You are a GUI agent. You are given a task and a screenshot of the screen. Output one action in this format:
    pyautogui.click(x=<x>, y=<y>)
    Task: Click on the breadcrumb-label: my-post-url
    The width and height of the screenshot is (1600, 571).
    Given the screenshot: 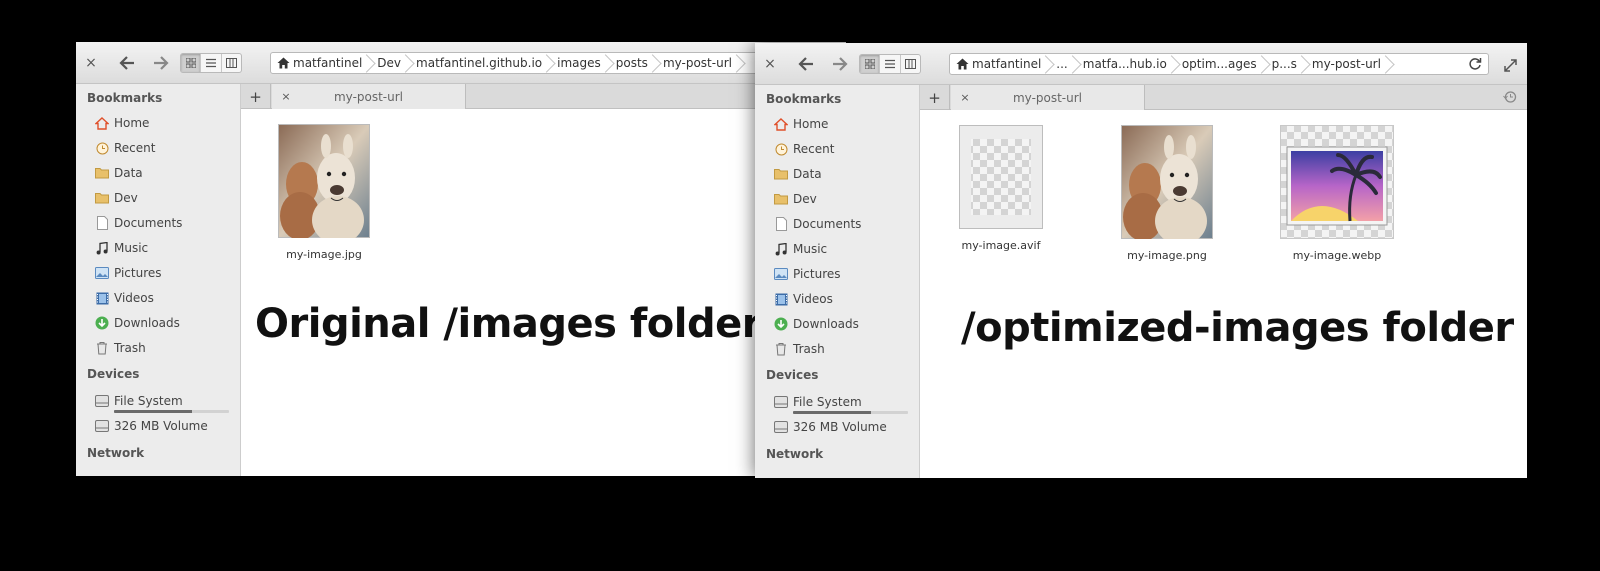 What is the action you would take?
    pyautogui.click(x=1346, y=64)
    